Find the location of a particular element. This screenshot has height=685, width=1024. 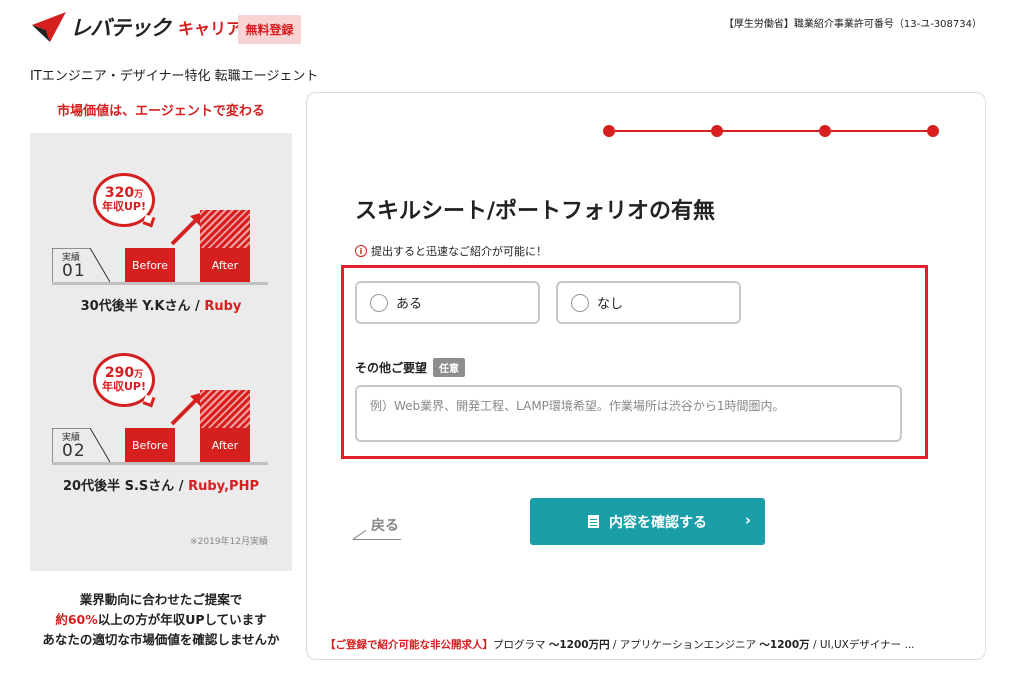

chevron-right-icon: › is located at coordinates (747, 520).